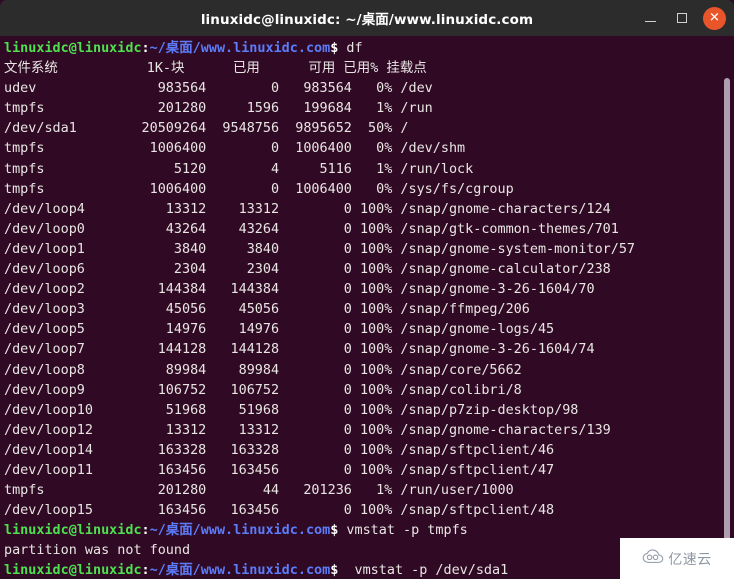 This screenshot has height=579, width=734. I want to click on terminal-scrollbar-thumb, so click(727, 328).